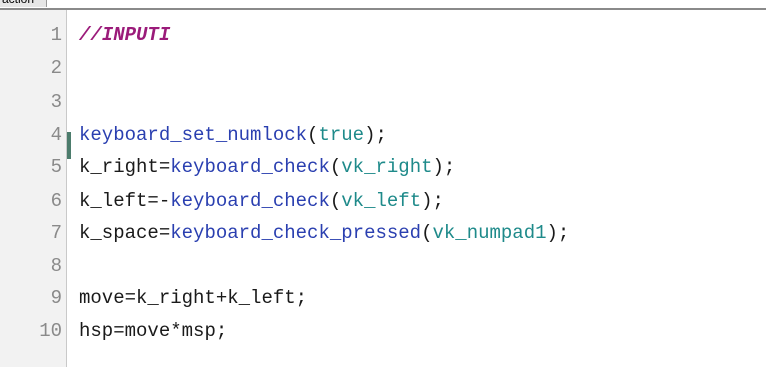  I want to click on code-line: 9 move=k_right+k_left;, so click(383, 298).